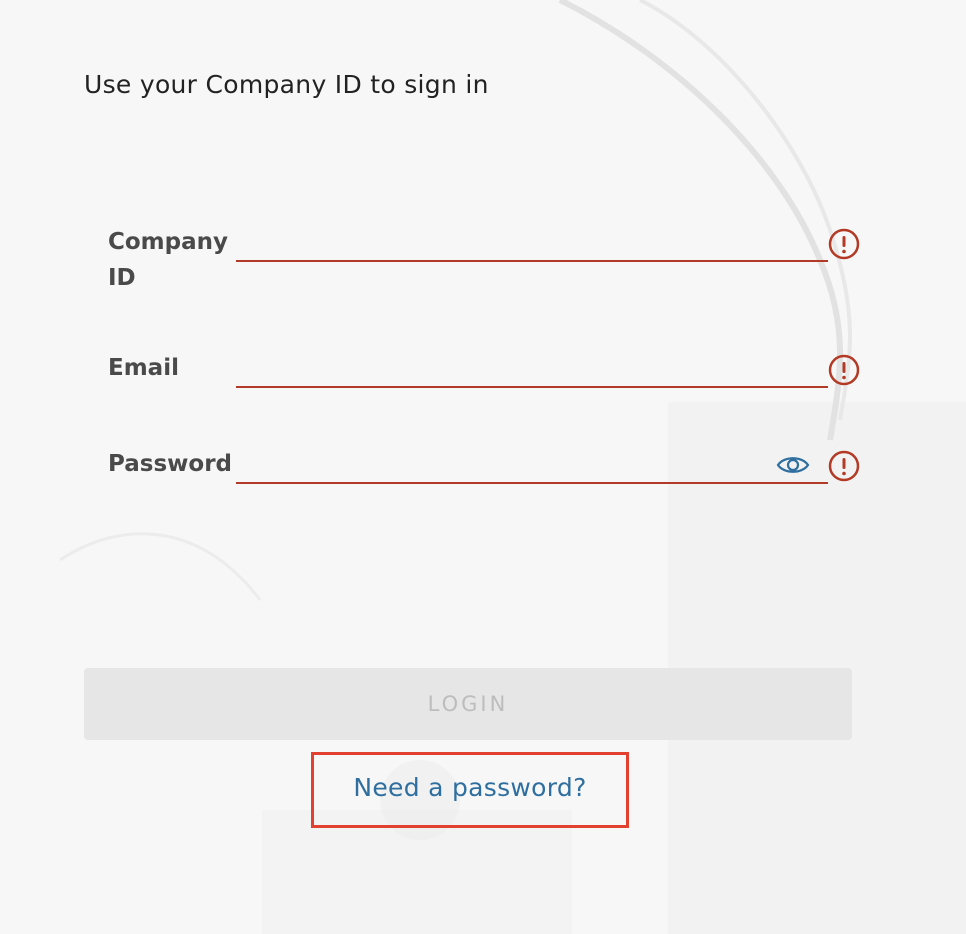  Describe the element at coordinates (793, 465) in the screenshot. I see `eye-icon` at that location.